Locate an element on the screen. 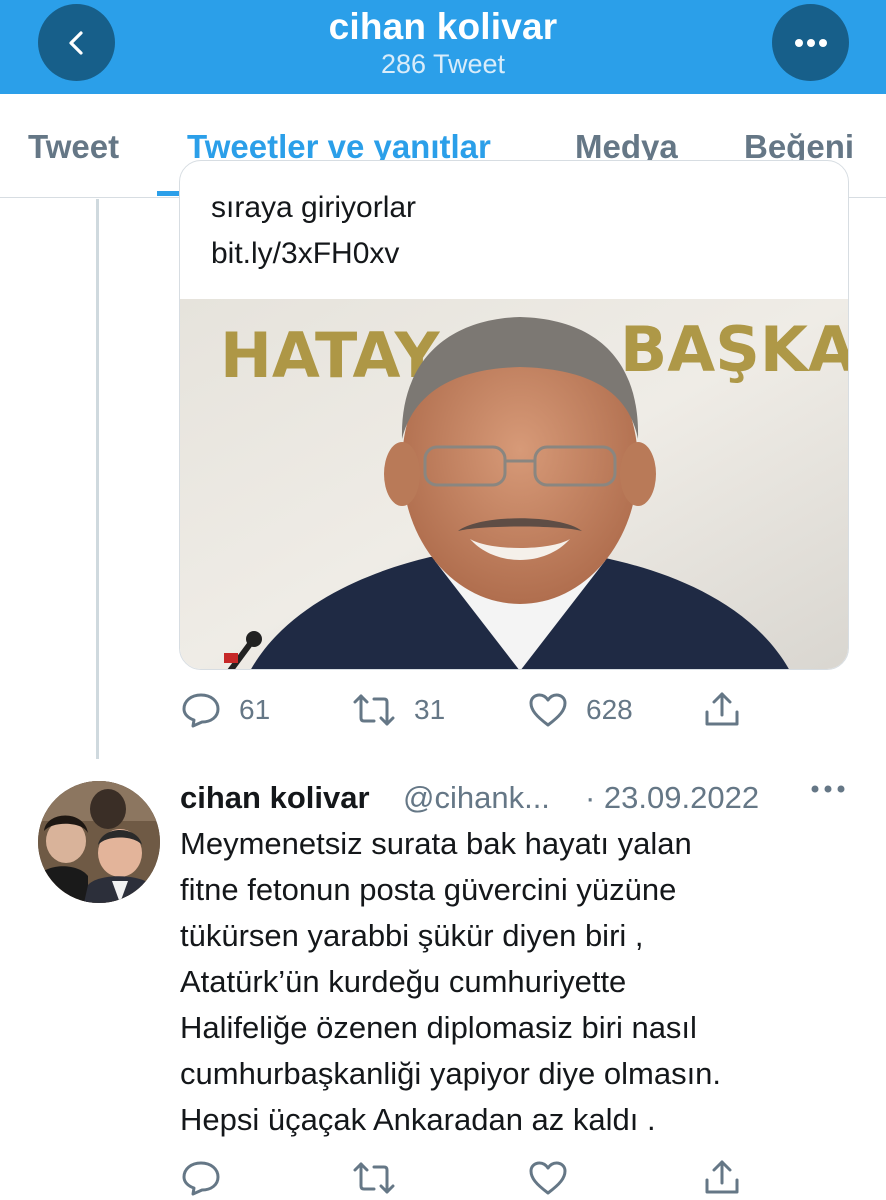 The image size is (886, 1200). thread-connector is located at coordinates (97, 479).